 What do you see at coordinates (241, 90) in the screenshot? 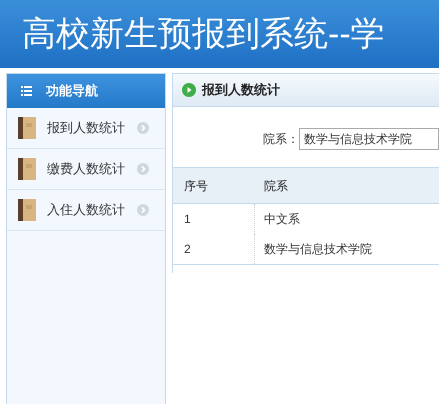
I see `panel-title: 报到人数统计` at bounding box center [241, 90].